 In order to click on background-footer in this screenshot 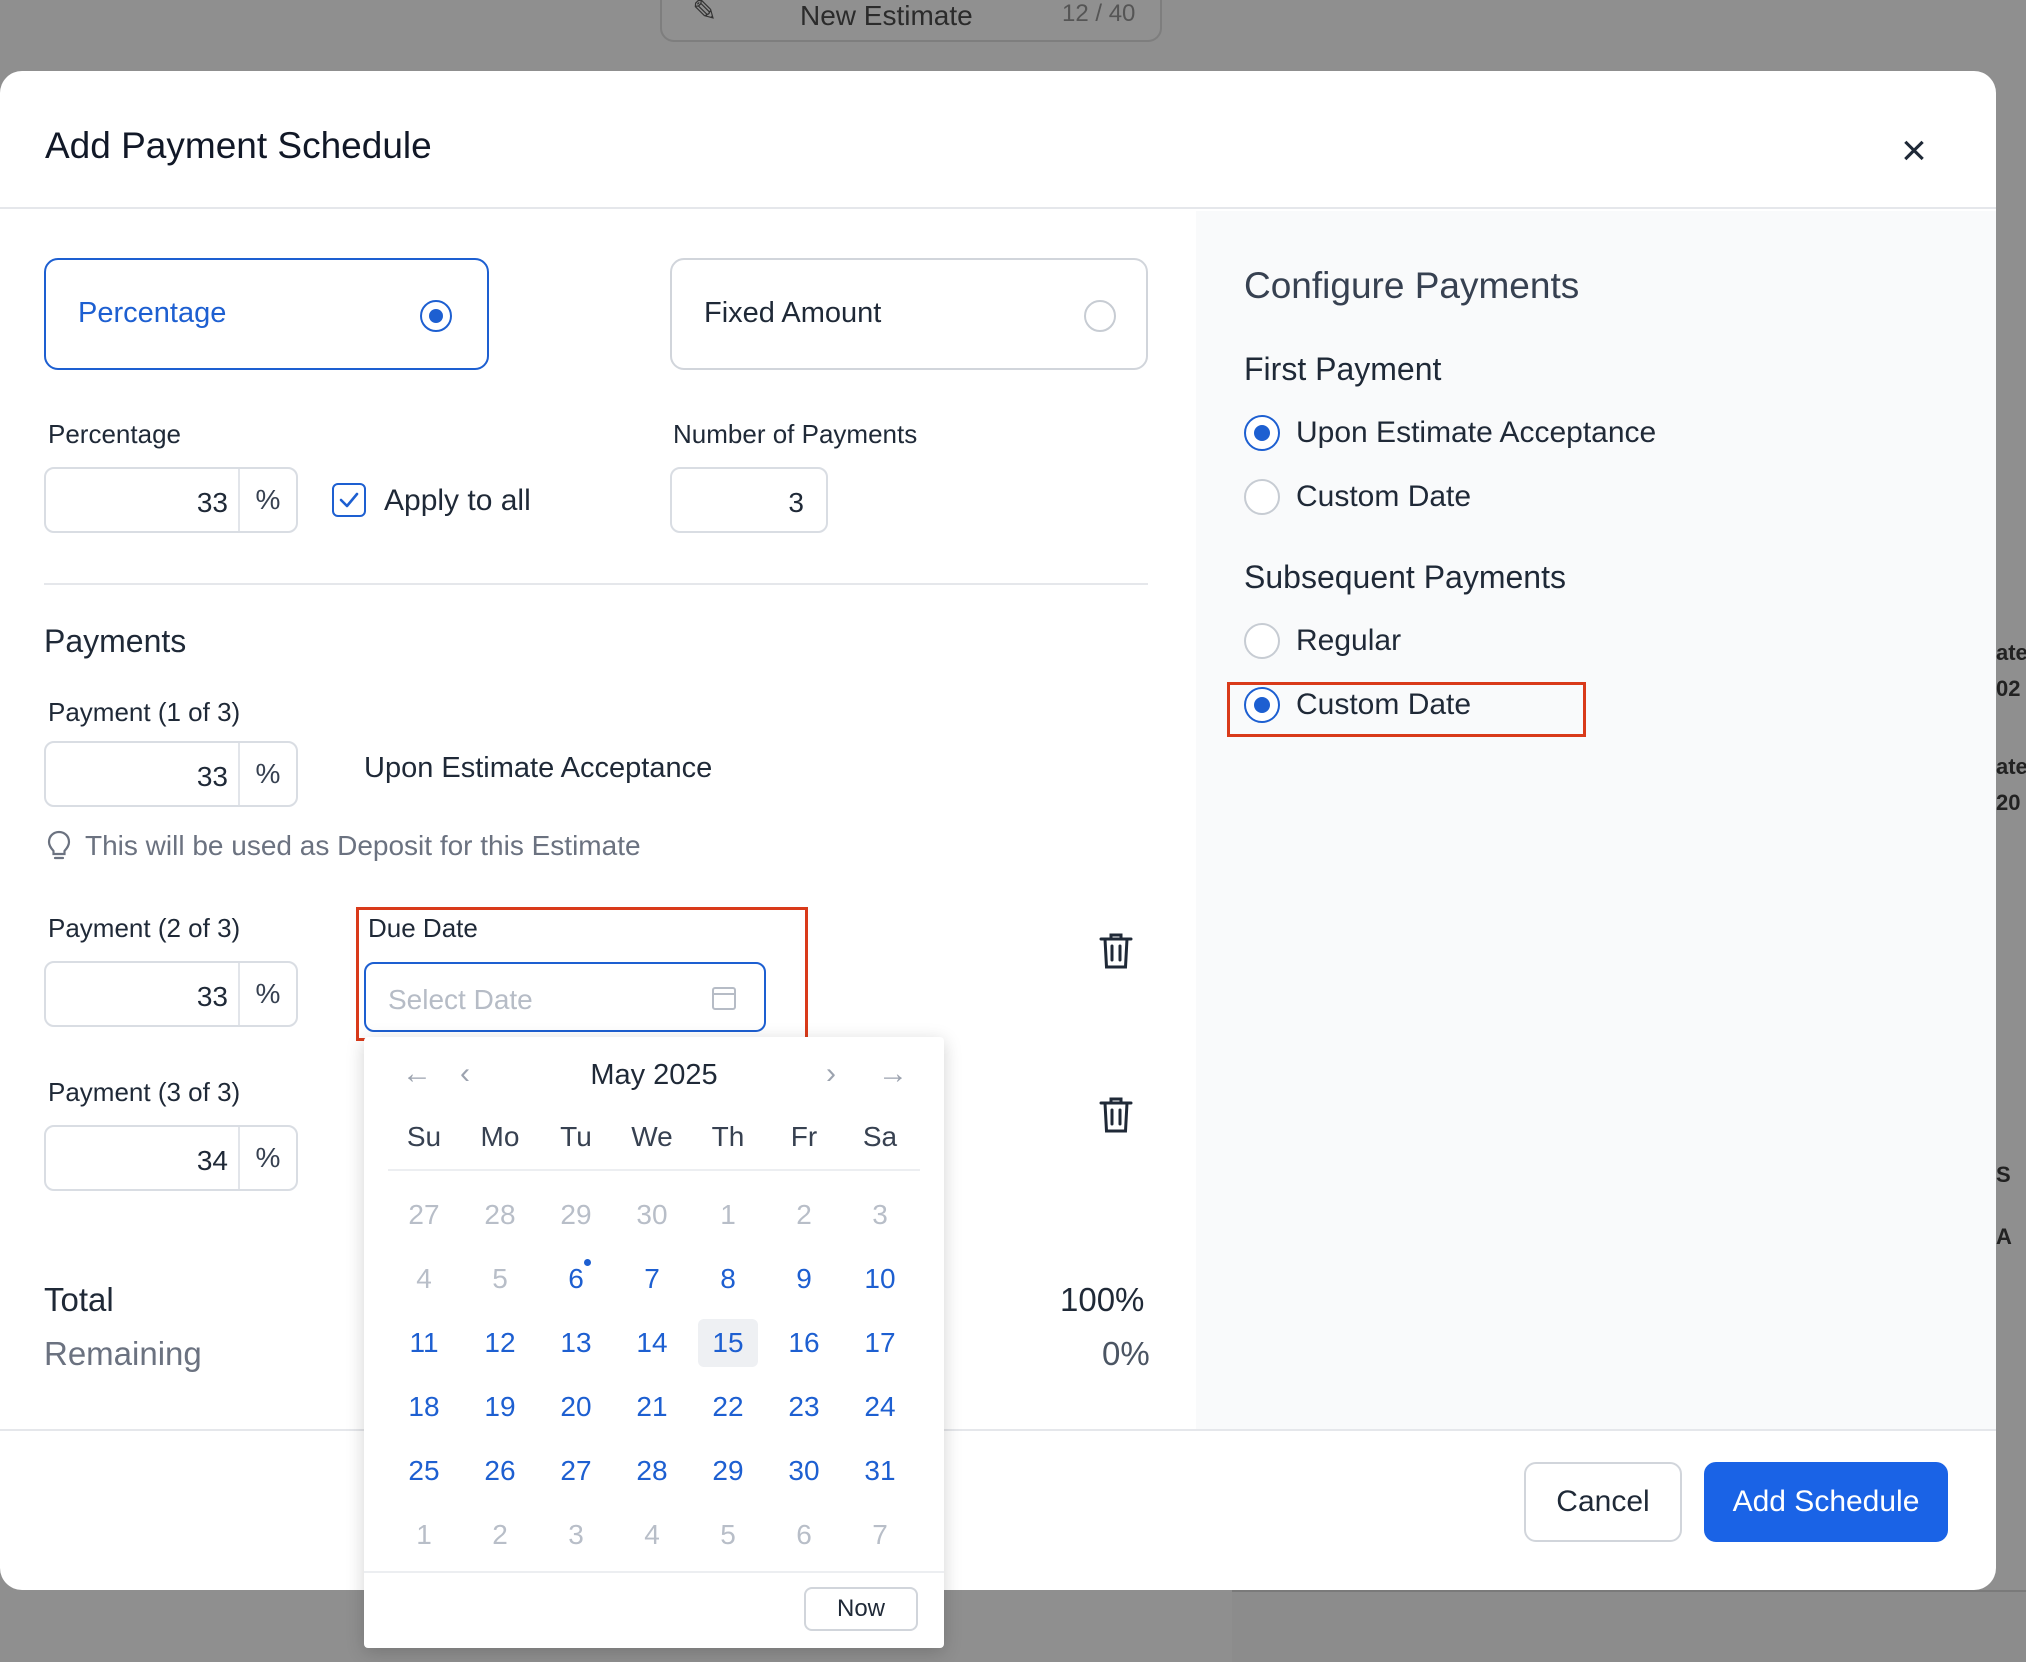, I will do `click(1629, 1626)`.